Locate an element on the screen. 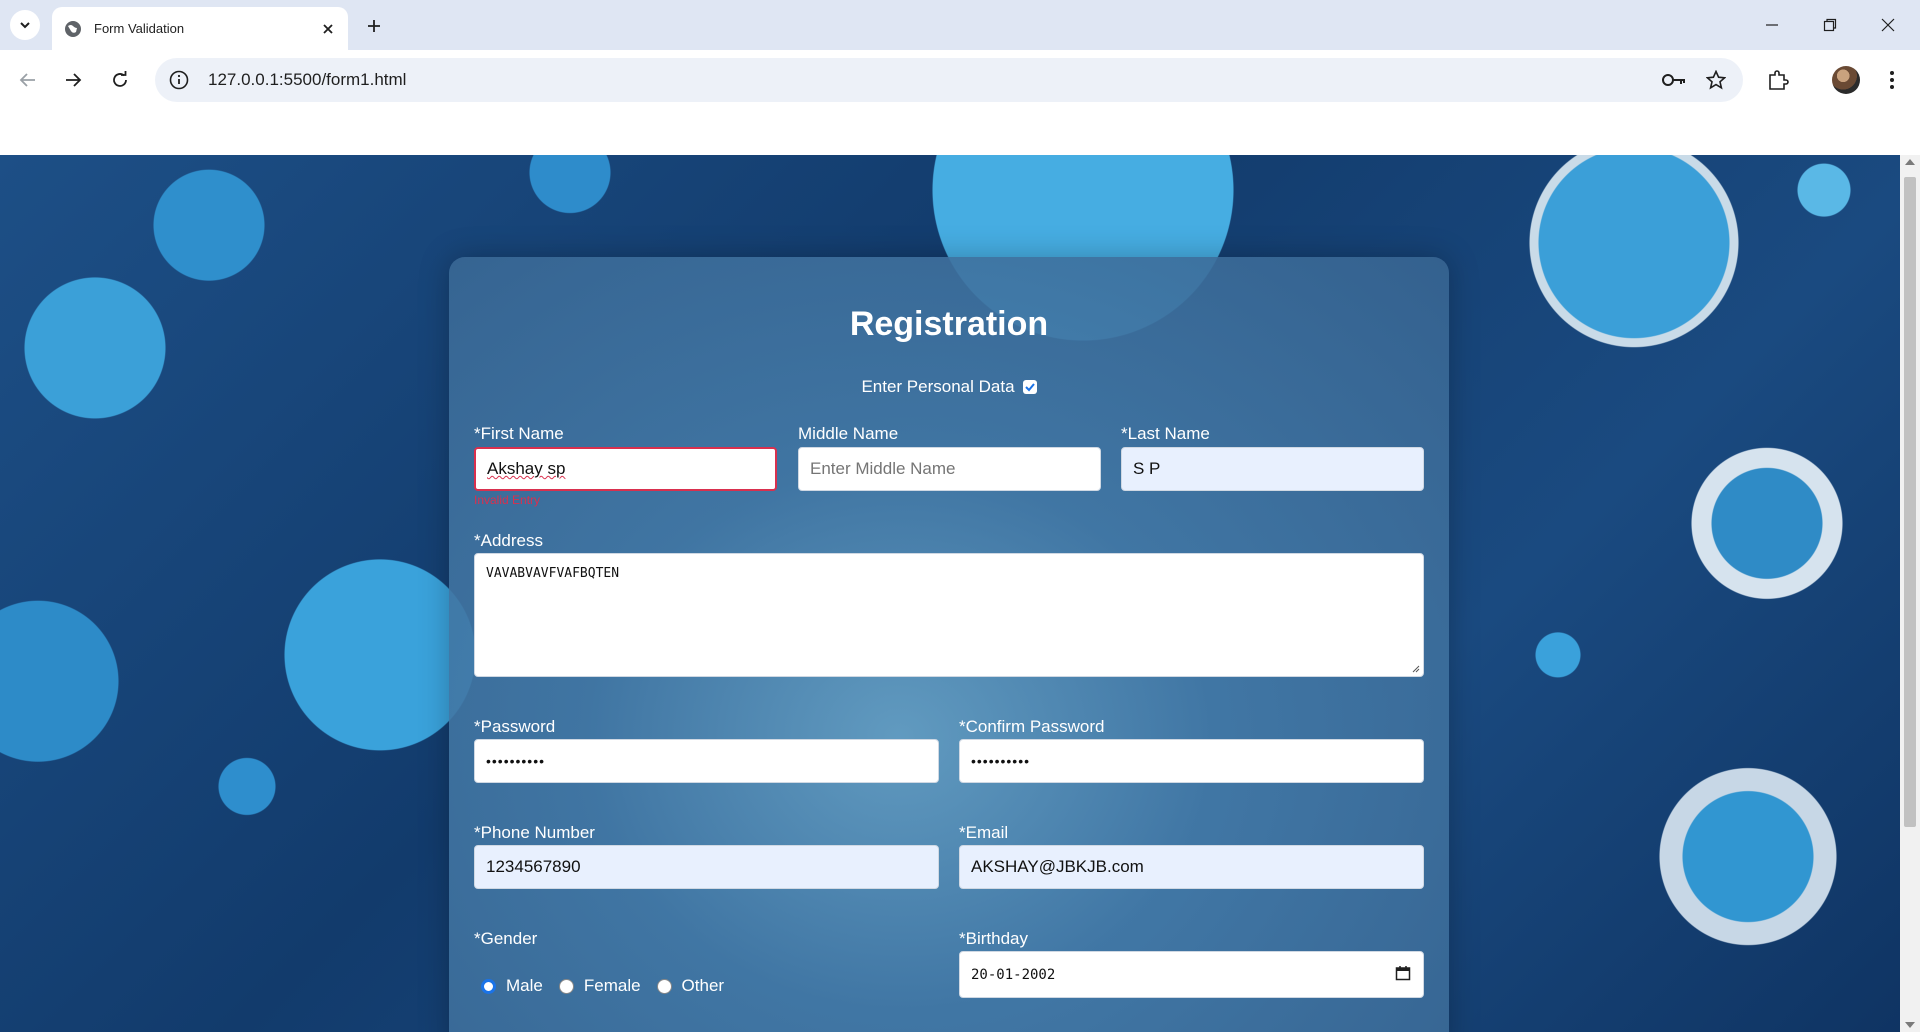 Image resolution: width=1920 pixels, height=1032 pixels. first-name-input: Akshay sp is located at coordinates (625, 469).